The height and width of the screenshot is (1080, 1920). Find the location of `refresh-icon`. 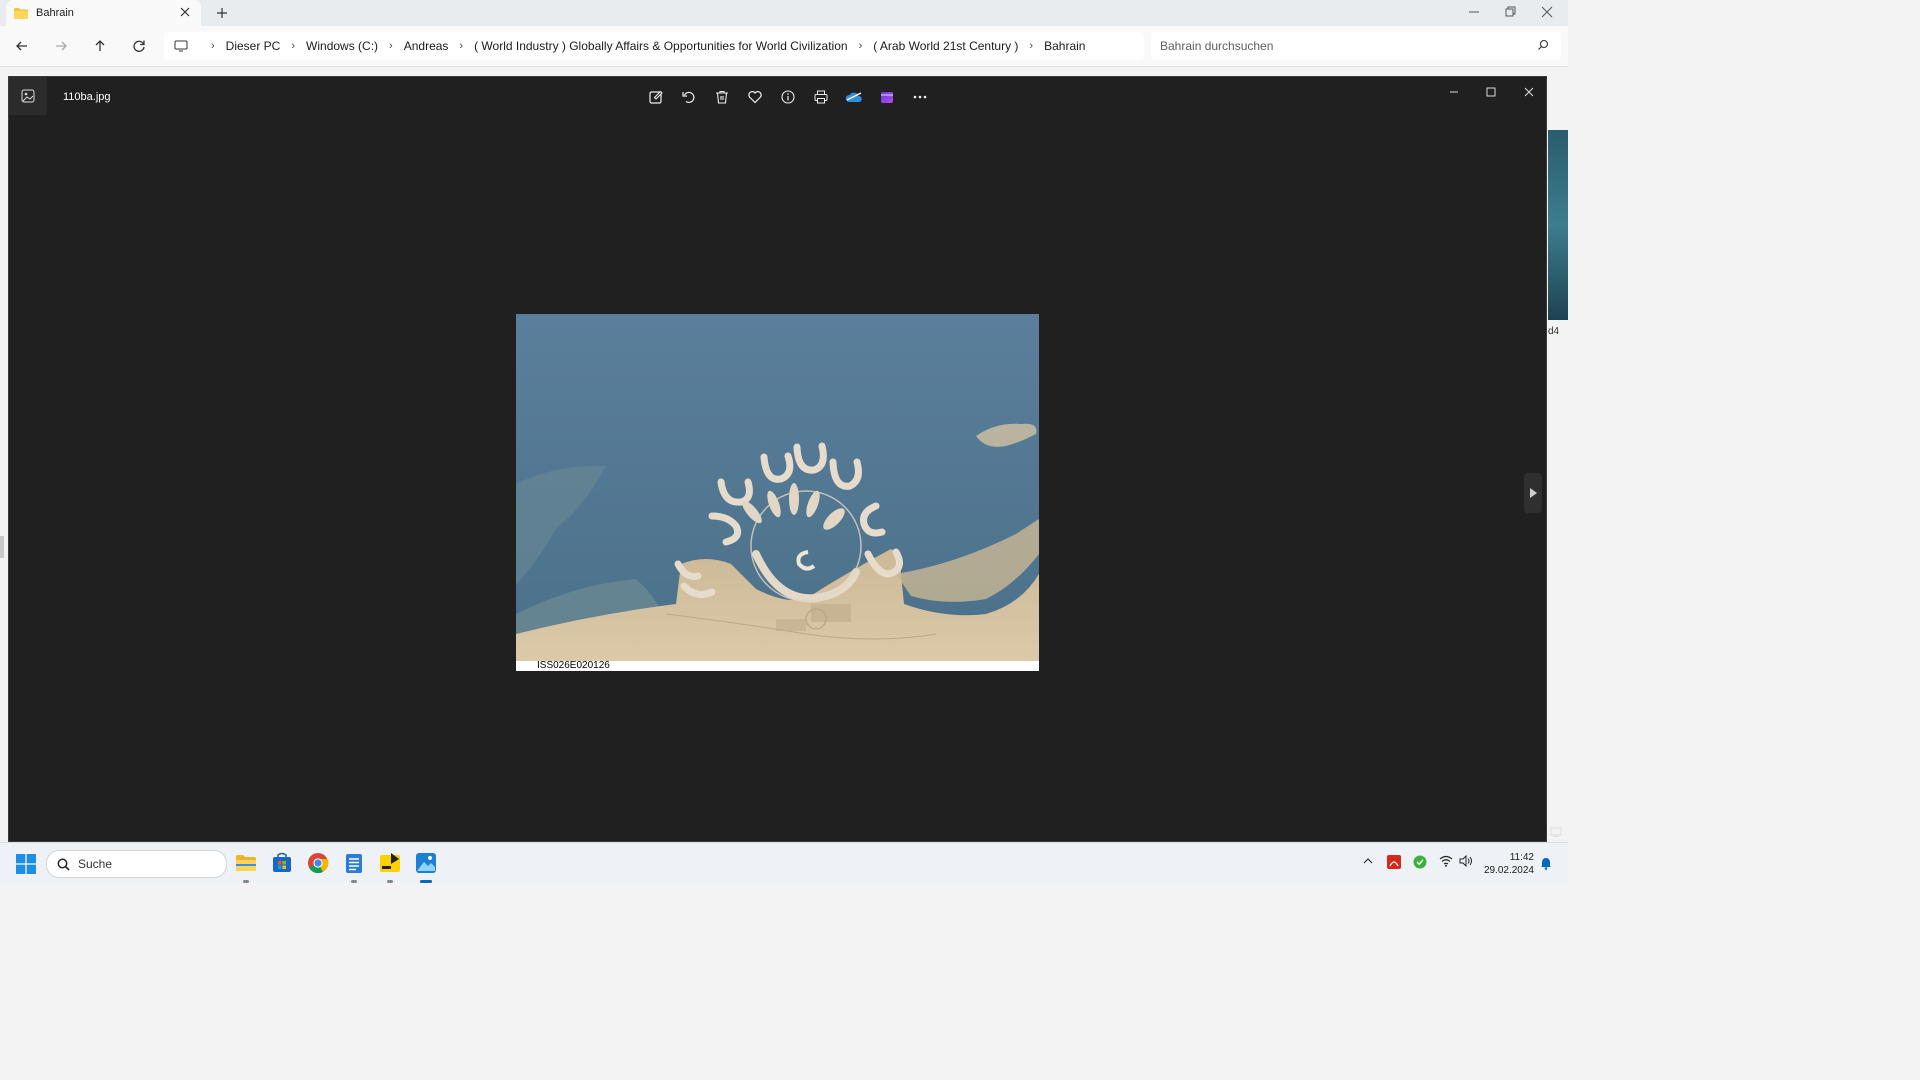

refresh-icon is located at coordinates (139, 46).